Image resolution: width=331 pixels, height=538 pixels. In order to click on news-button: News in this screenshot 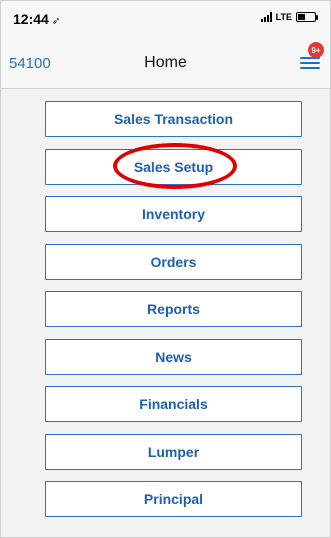, I will do `click(173, 356)`.